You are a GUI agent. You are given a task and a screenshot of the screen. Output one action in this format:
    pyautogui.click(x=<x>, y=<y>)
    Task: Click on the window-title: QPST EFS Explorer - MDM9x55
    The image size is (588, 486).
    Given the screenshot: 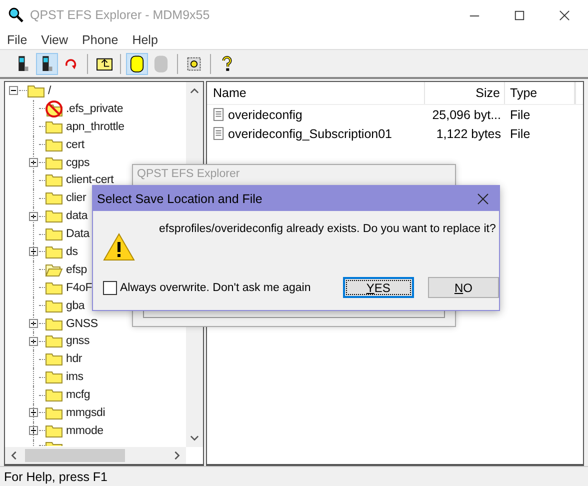 What is the action you would take?
    pyautogui.click(x=120, y=15)
    